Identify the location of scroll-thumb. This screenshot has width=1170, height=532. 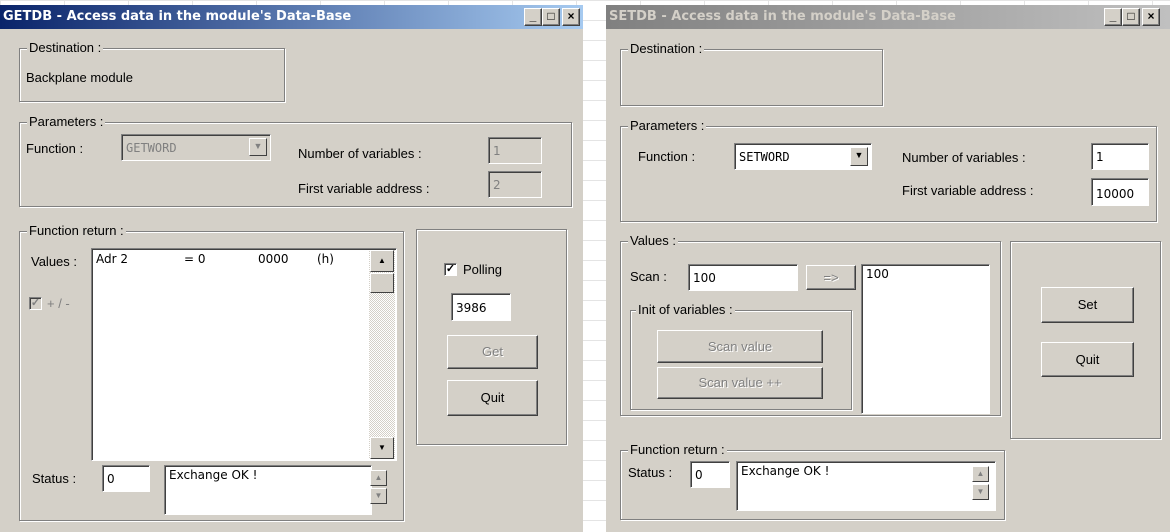
(382, 283).